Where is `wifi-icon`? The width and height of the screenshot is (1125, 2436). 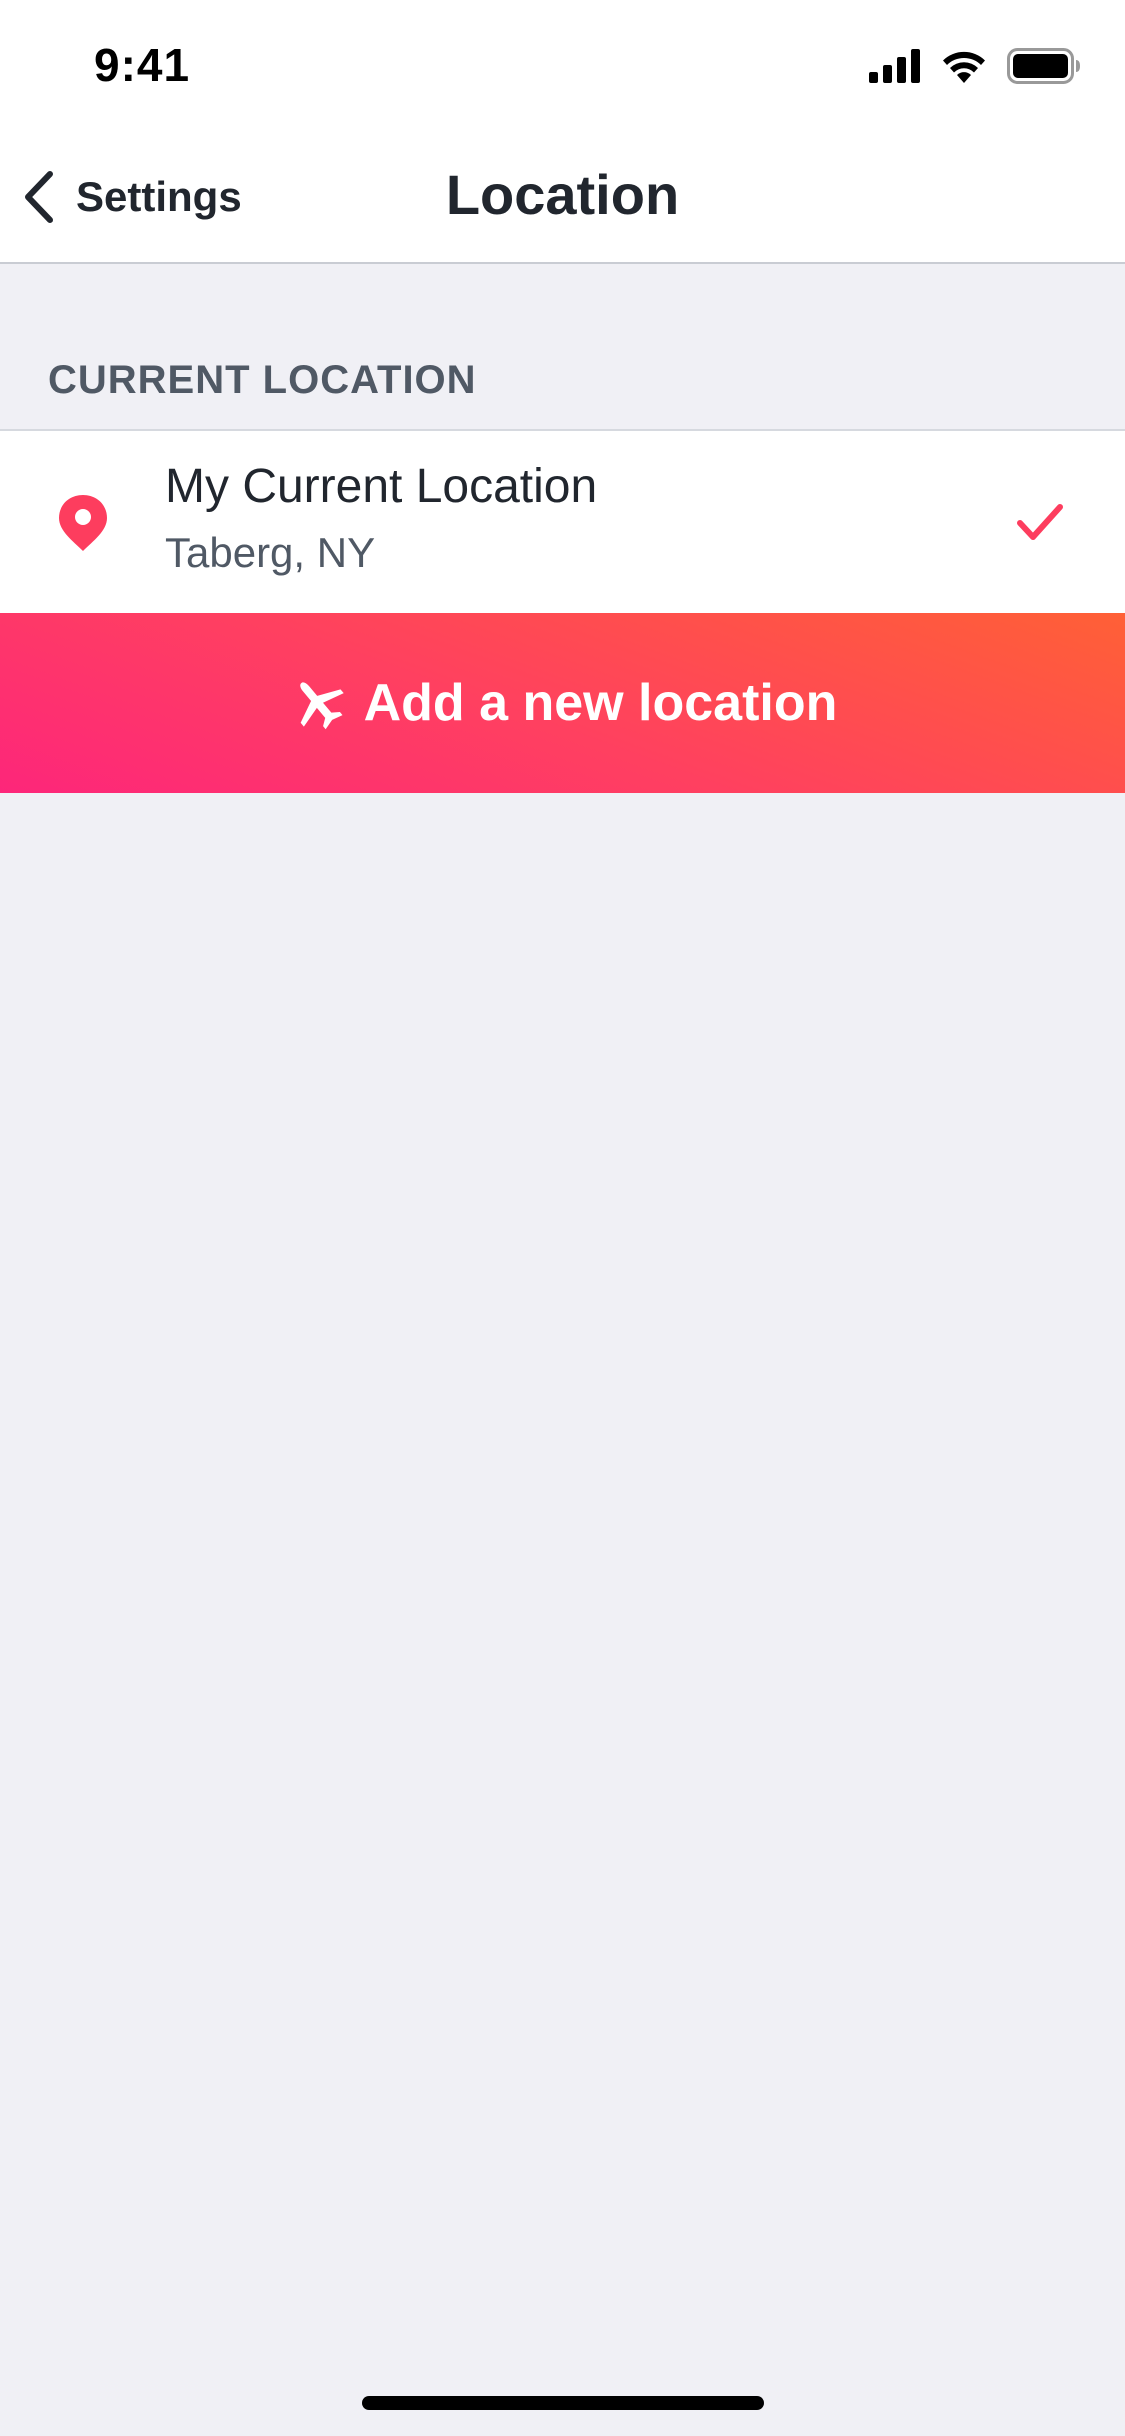 wifi-icon is located at coordinates (964, 67).